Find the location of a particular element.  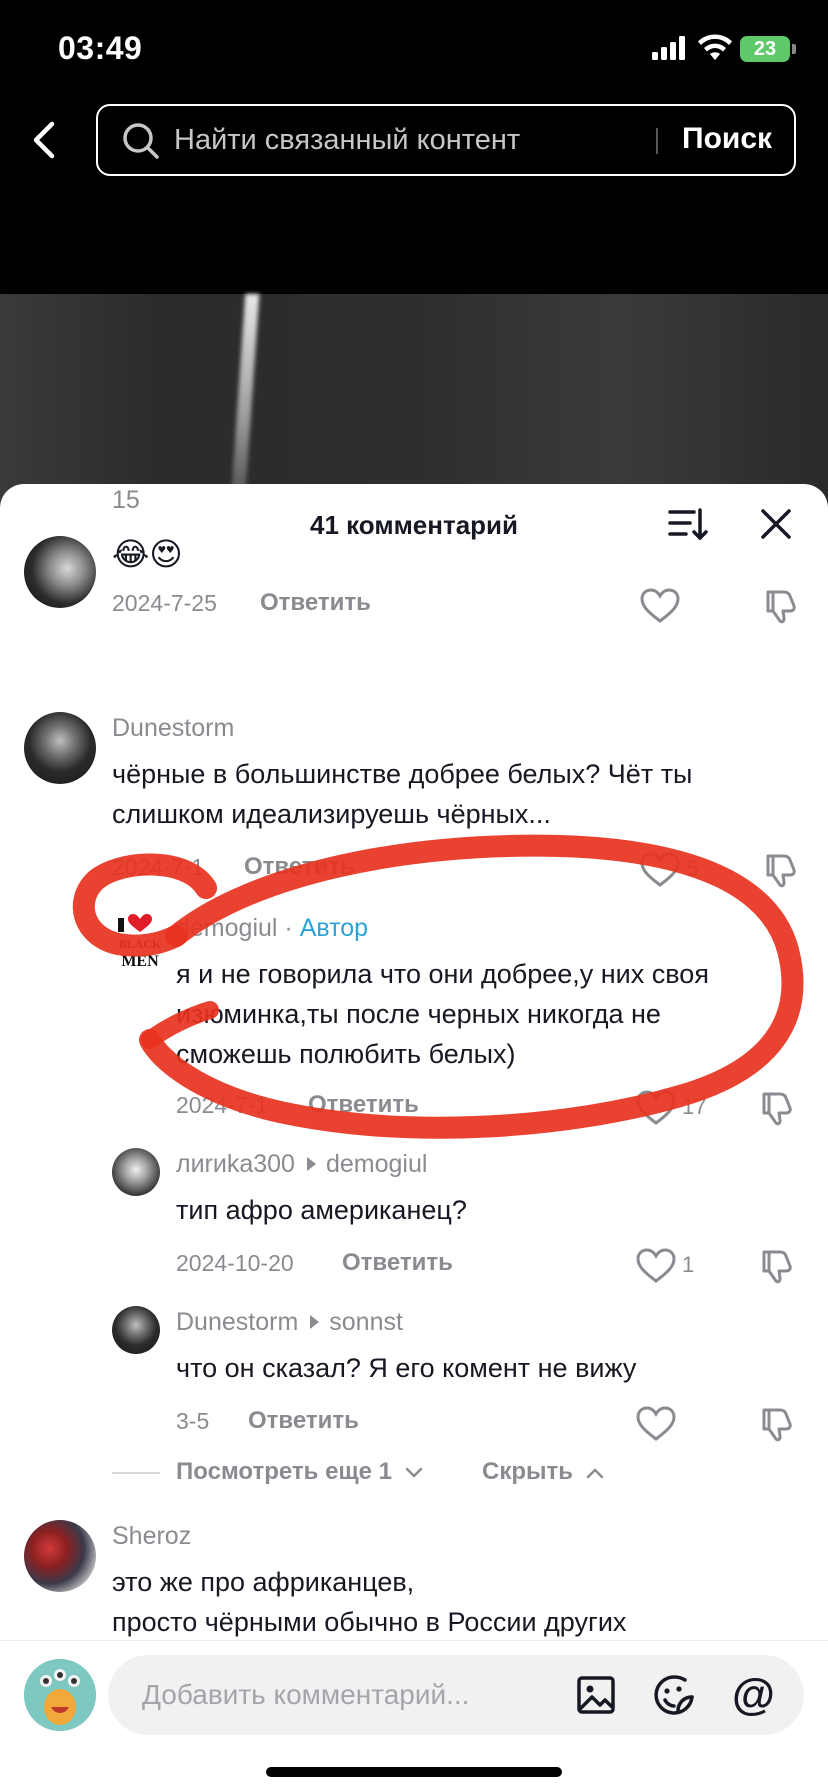

like-count: 1 is located at coordinates (688, 1264).